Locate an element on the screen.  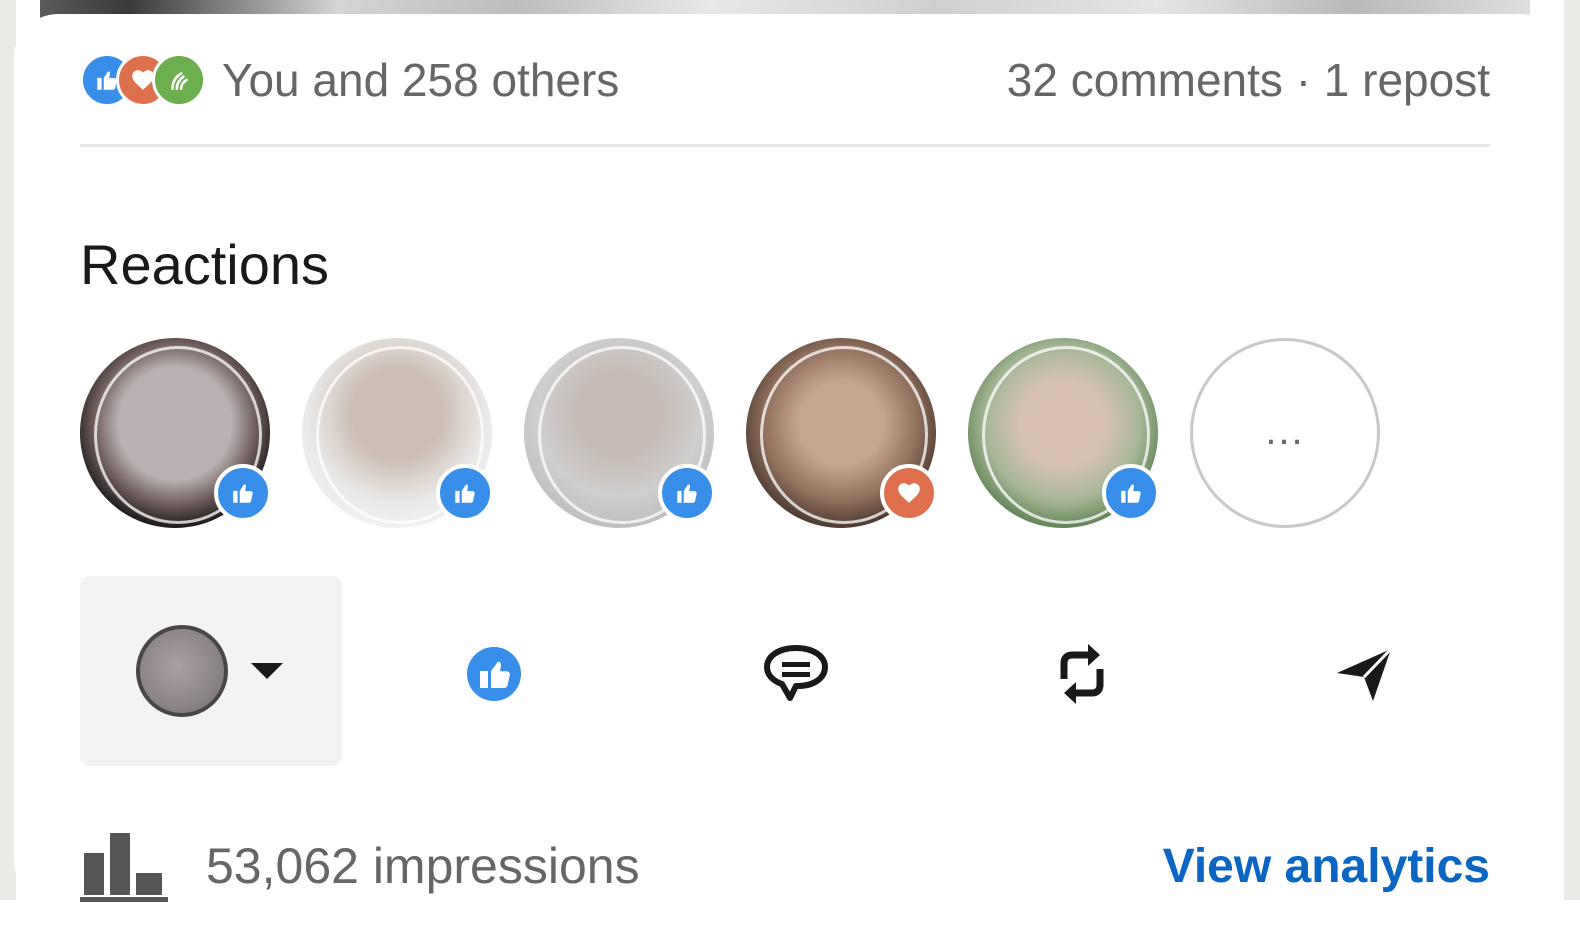
send-icon is located at coordinates (1365, 674).